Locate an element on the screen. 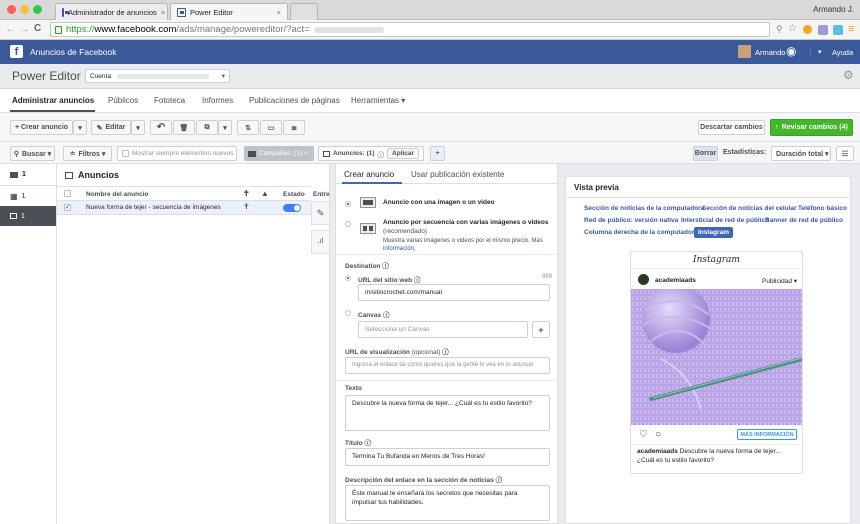 This screenshot has width=860, height=524. close-window-icon is located at coordinates (11, 9).